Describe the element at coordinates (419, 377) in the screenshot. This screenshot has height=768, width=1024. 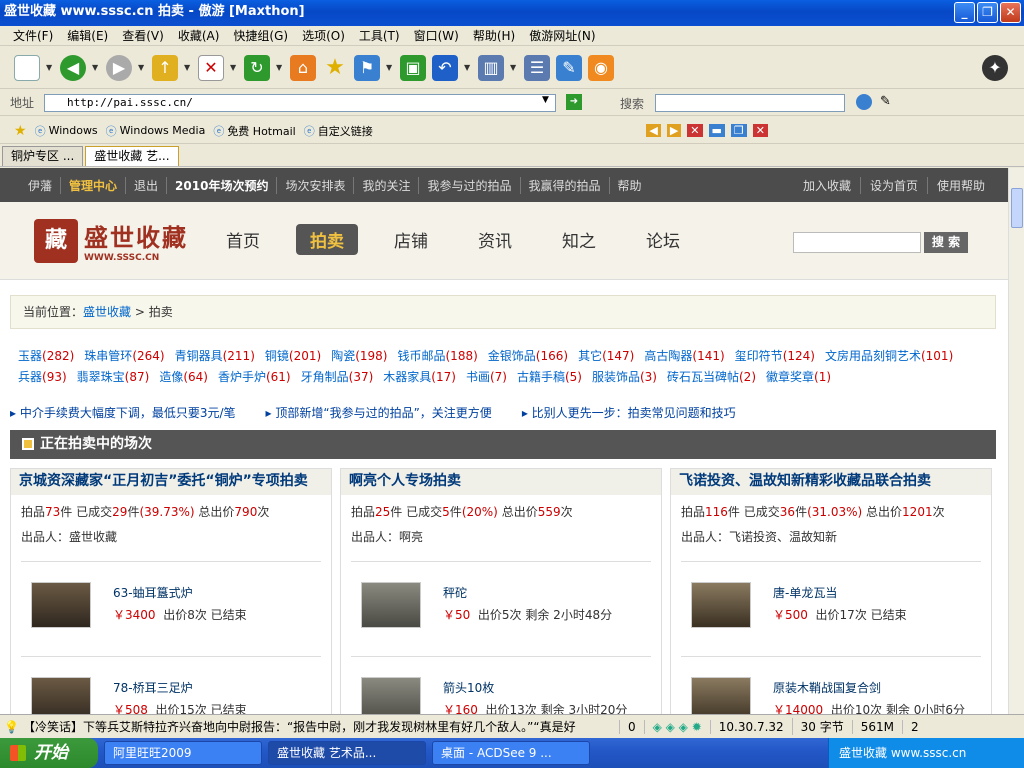
I see `category-link: 木器家具(17)` at that location.